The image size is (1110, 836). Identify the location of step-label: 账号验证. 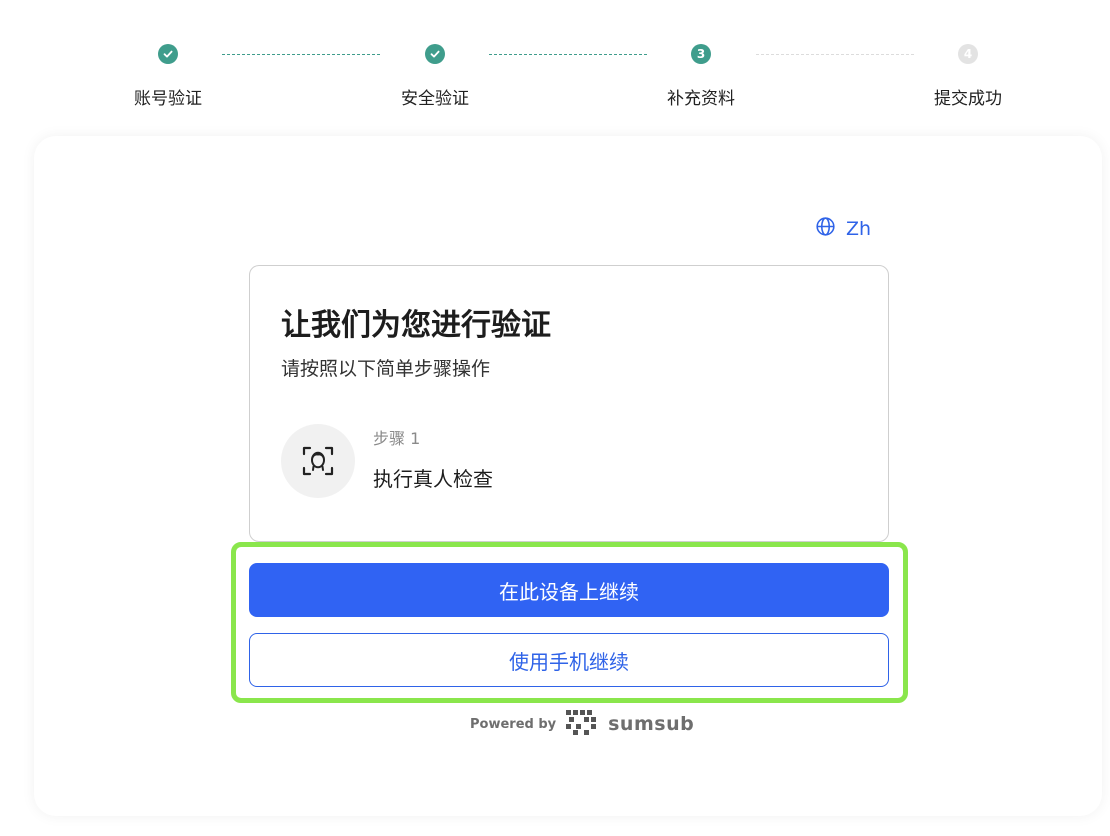
(168, 99).